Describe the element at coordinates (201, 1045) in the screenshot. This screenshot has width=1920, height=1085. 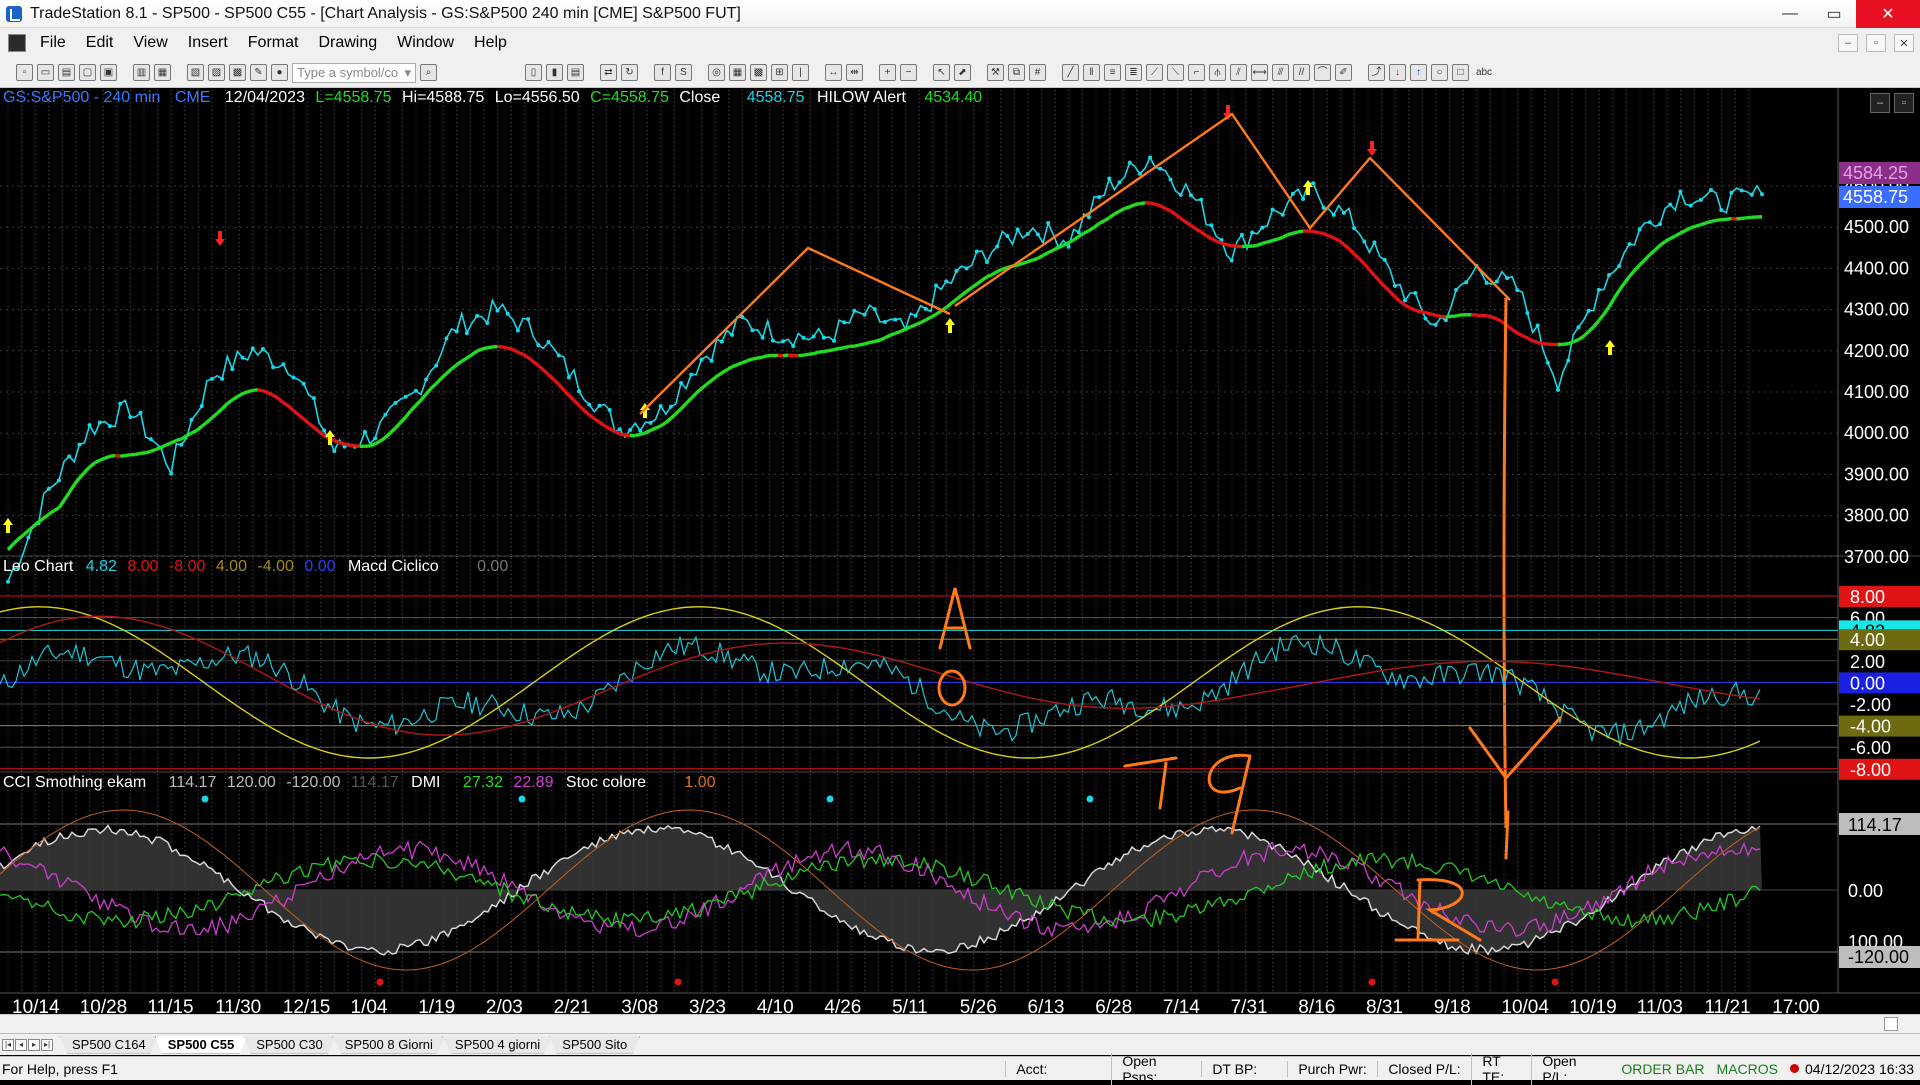
I see `tab-sp500-c55: SP500 C55` at that location.